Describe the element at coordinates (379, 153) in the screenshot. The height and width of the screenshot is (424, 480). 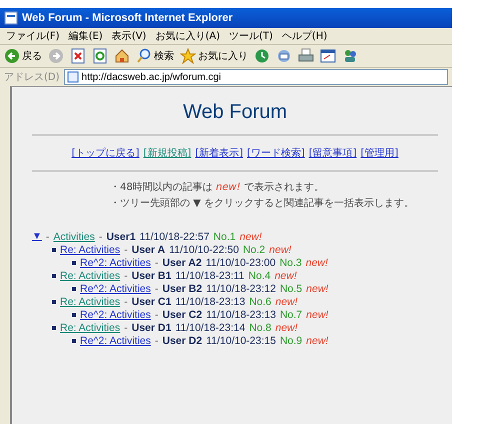
I see `nav-link: [管理用]` at that location.